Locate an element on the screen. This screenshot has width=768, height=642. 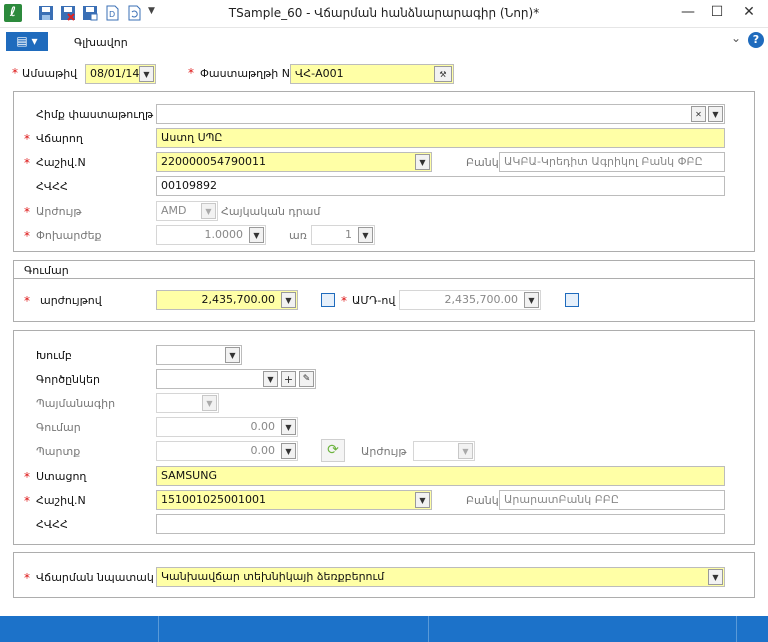
status-bar is located at coordinates (384, 629).